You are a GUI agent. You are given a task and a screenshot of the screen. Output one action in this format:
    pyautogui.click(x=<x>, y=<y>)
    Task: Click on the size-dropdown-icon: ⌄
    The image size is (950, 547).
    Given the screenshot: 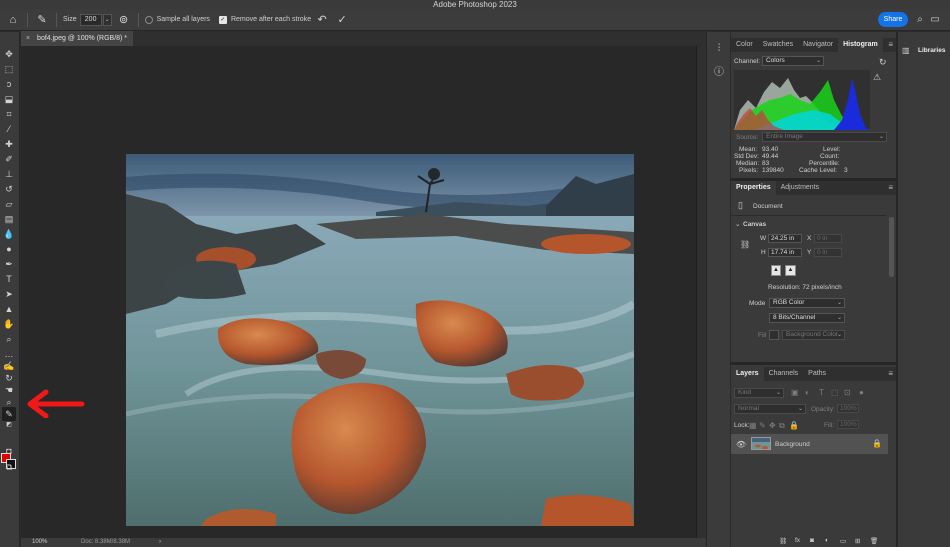 What is the action you would take?
    pyautogui.click(x=107, y=19)
    